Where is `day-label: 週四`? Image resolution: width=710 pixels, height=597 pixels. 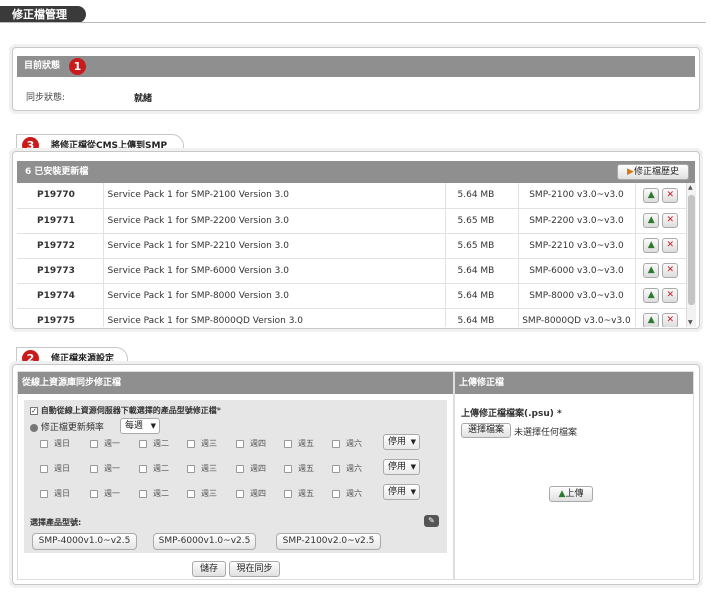 day-label: 週四 is located at coordinates (258, 493).